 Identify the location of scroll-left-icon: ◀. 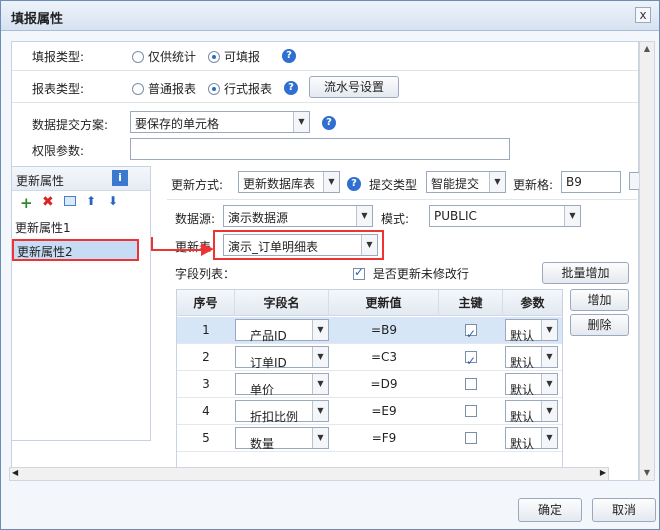
(15, 472).